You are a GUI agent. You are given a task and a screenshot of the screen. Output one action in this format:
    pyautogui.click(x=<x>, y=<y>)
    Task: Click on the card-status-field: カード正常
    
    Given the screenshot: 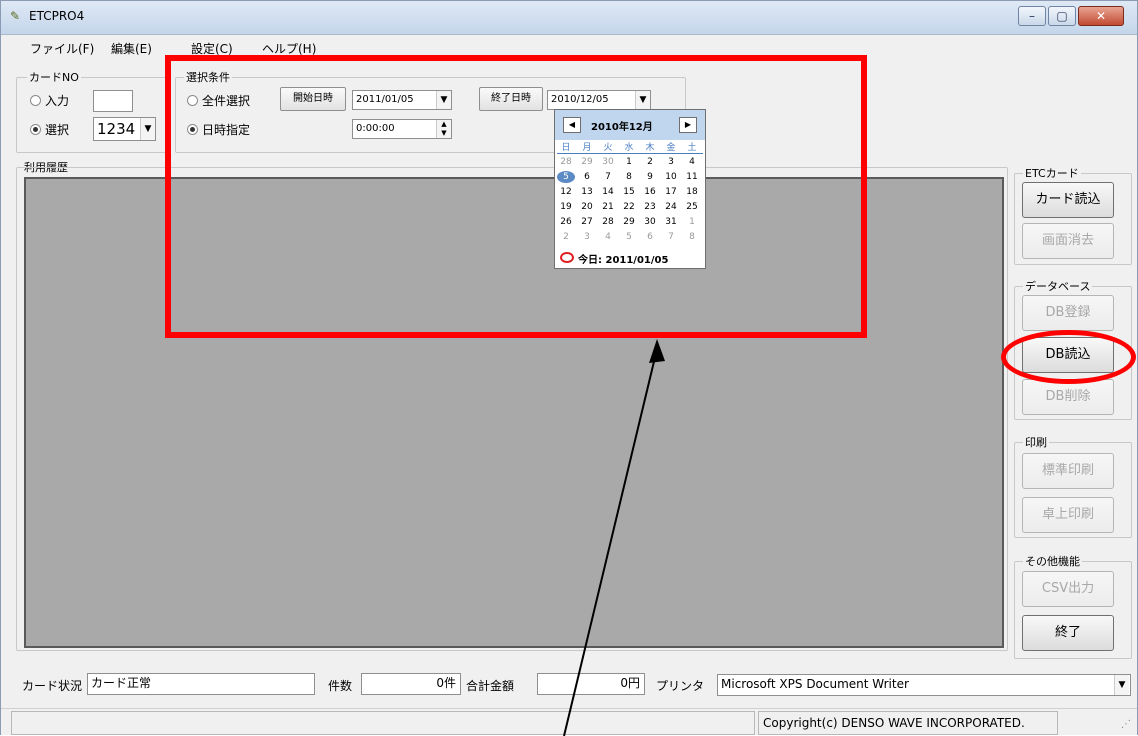 What is the action you would take?
    pyautogui.click(x=201, y=684)
    